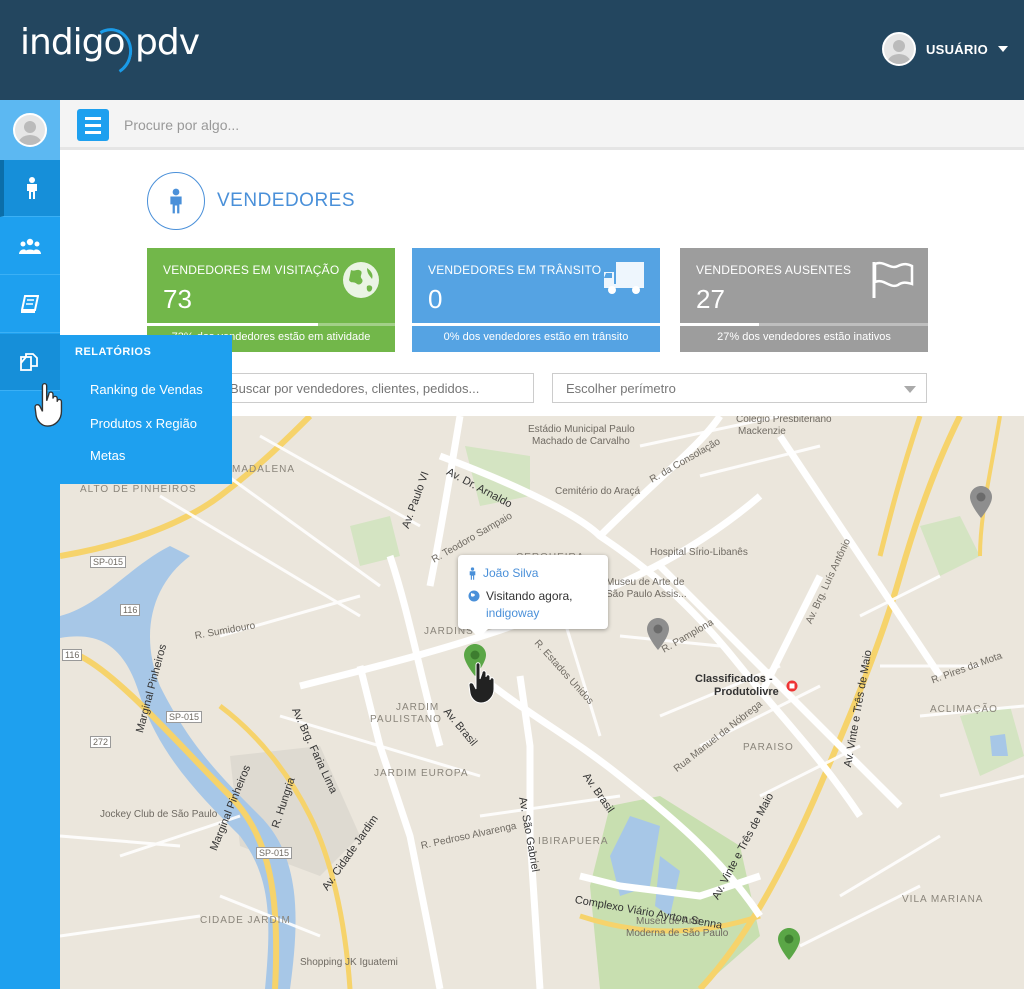 This screenshot has height=989, width=1024. Describe the element at coordinates (30, 544) in the screenshot. I see `sidebar` at that location.